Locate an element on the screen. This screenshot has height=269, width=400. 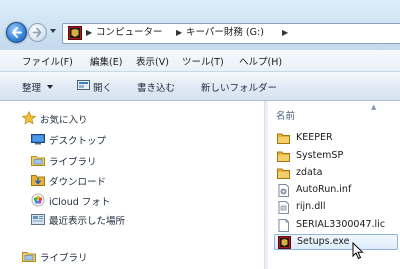
nav-libraries-root-label: ライブラリ is located at coordinates (64, 258).